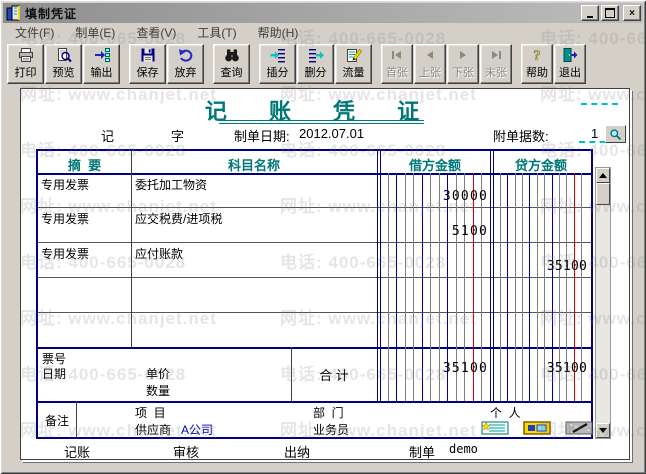 Image resolution: width=646 pixels, height=474 pixels. Describe the element at coordinates (51, 13) in the screenshot. I see `window-title: 填制凭证` at that location.